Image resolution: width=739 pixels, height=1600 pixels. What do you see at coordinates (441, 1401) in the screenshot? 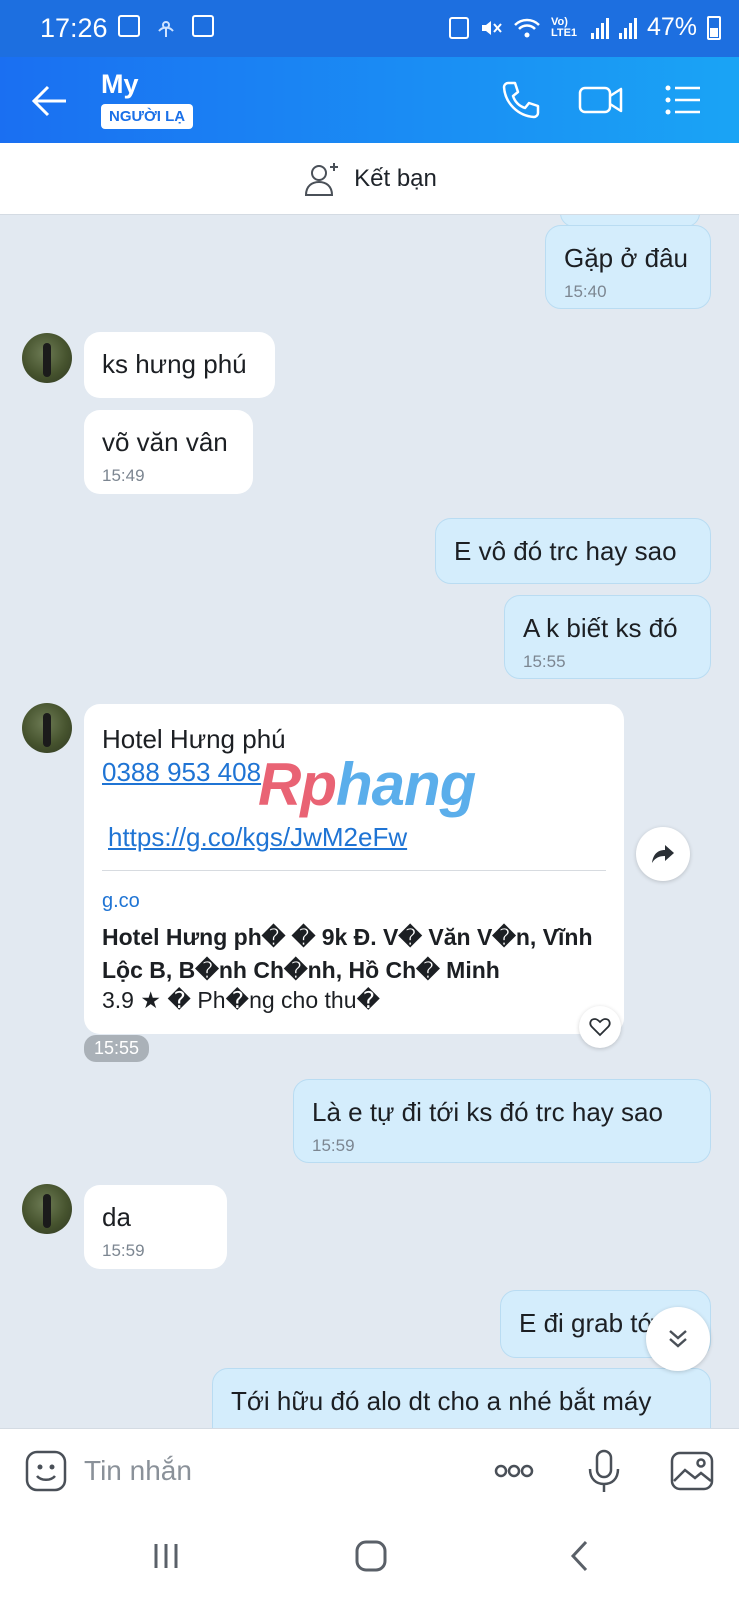
I see `message-text: Tới hữu đó alo dt cho a nhé bắt máy` at bounding box center [441, 1401].